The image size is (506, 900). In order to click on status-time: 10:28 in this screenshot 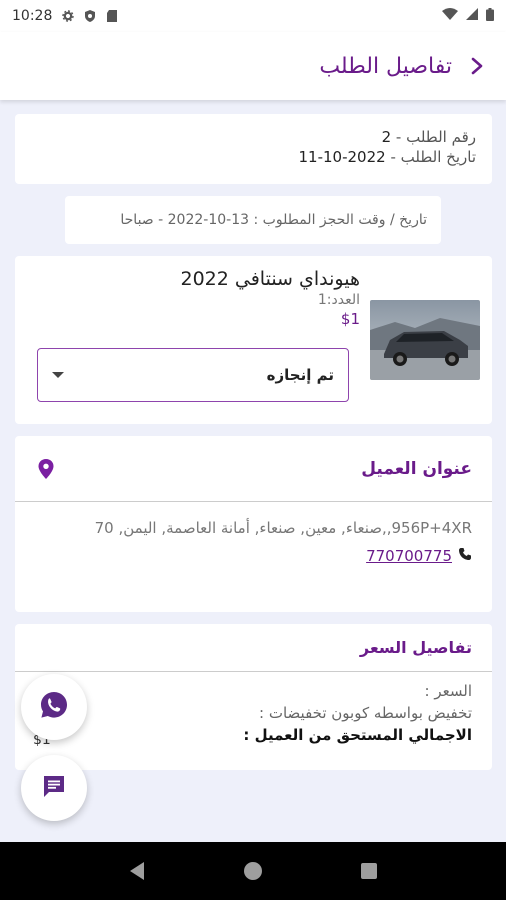, I will do `click(32, 16)`.